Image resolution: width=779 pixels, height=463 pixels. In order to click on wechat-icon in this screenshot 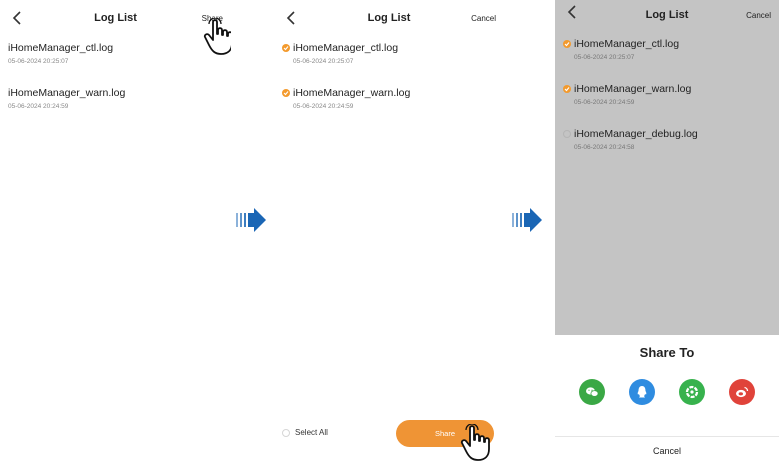, I will do `click(592, 392)`.